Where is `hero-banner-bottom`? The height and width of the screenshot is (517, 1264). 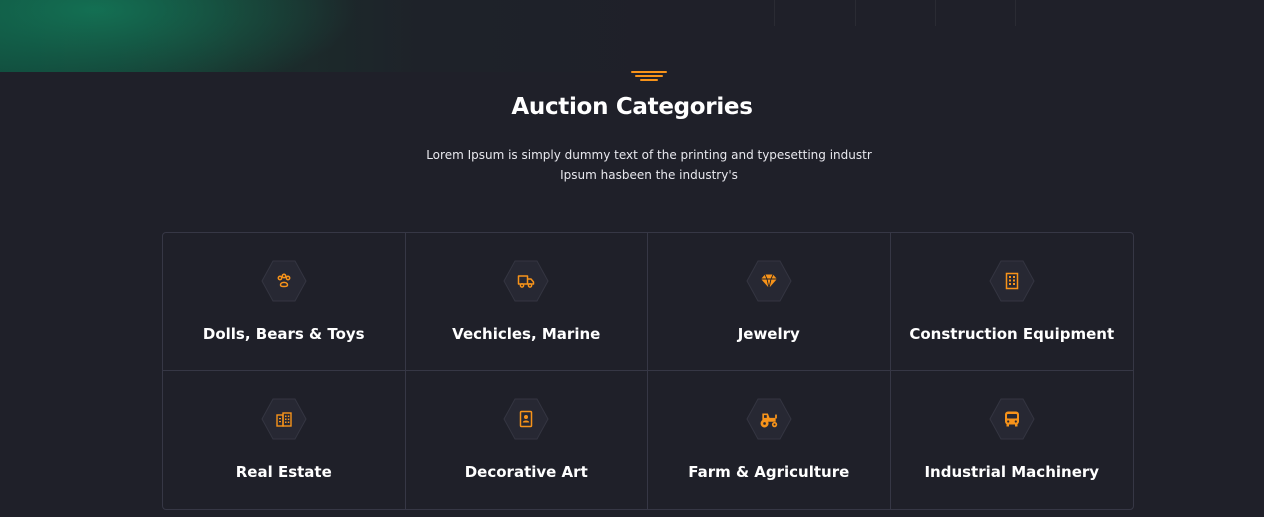
hero-banner-bottom is located at coordinates (632, 36).